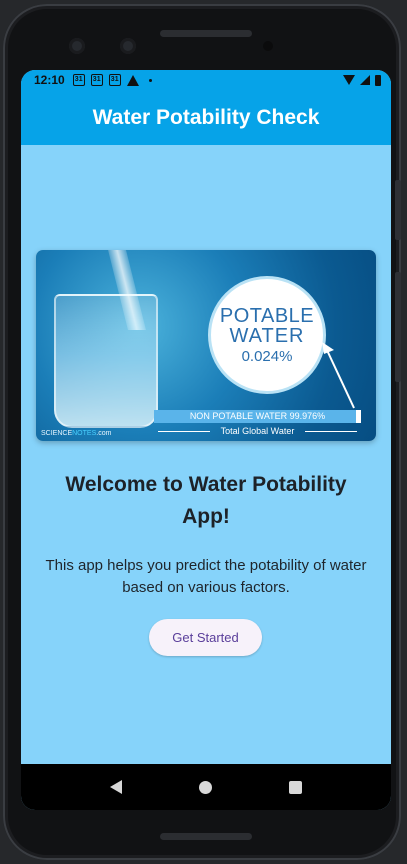  I want to click on home-icon, so click(205, 787).